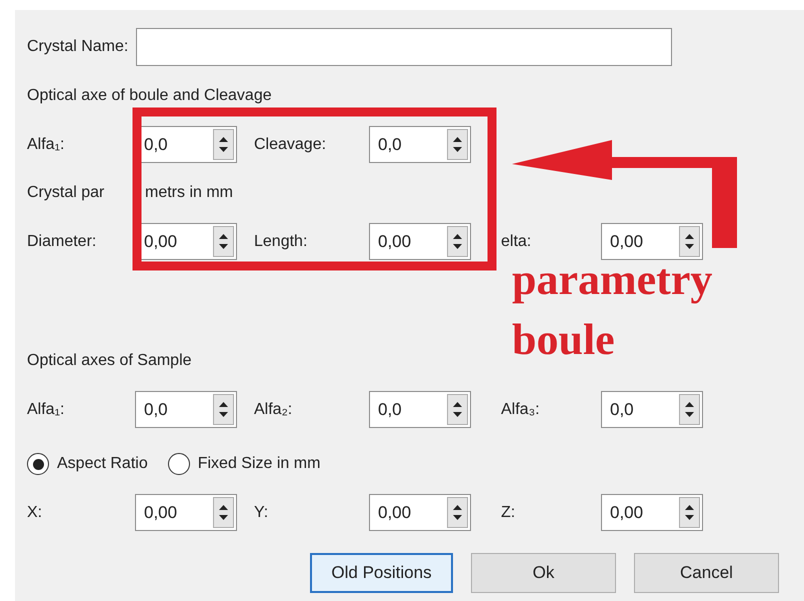 This screenshot has width=804, height=601. What do you see at coordinates (273, 409) in the screenshot?
I see `field-label: Alfa₂:` at bounding box center [273, 409].